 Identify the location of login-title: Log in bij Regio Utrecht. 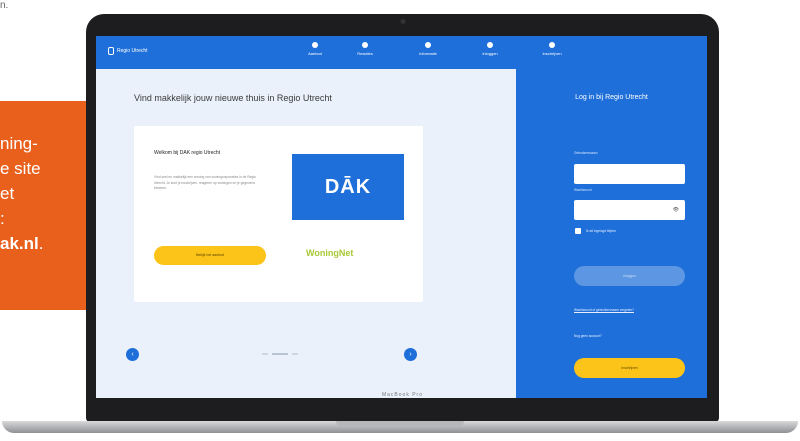
(611, 97).